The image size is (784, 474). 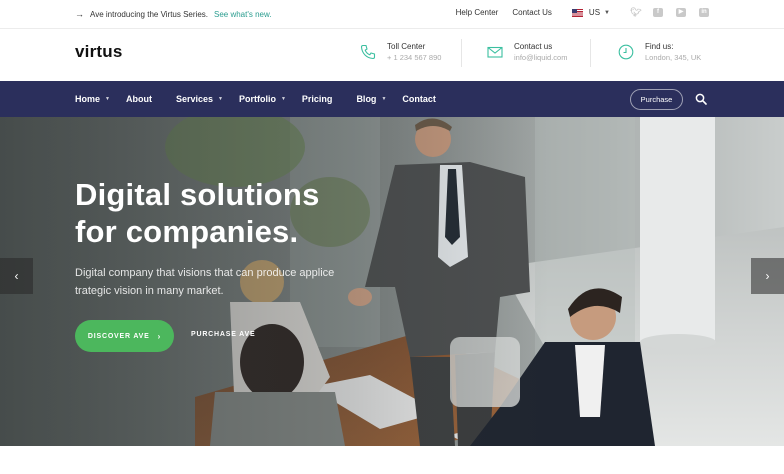 I want to click on nav-item-label: Portfolio, so click(x=257, y=99).